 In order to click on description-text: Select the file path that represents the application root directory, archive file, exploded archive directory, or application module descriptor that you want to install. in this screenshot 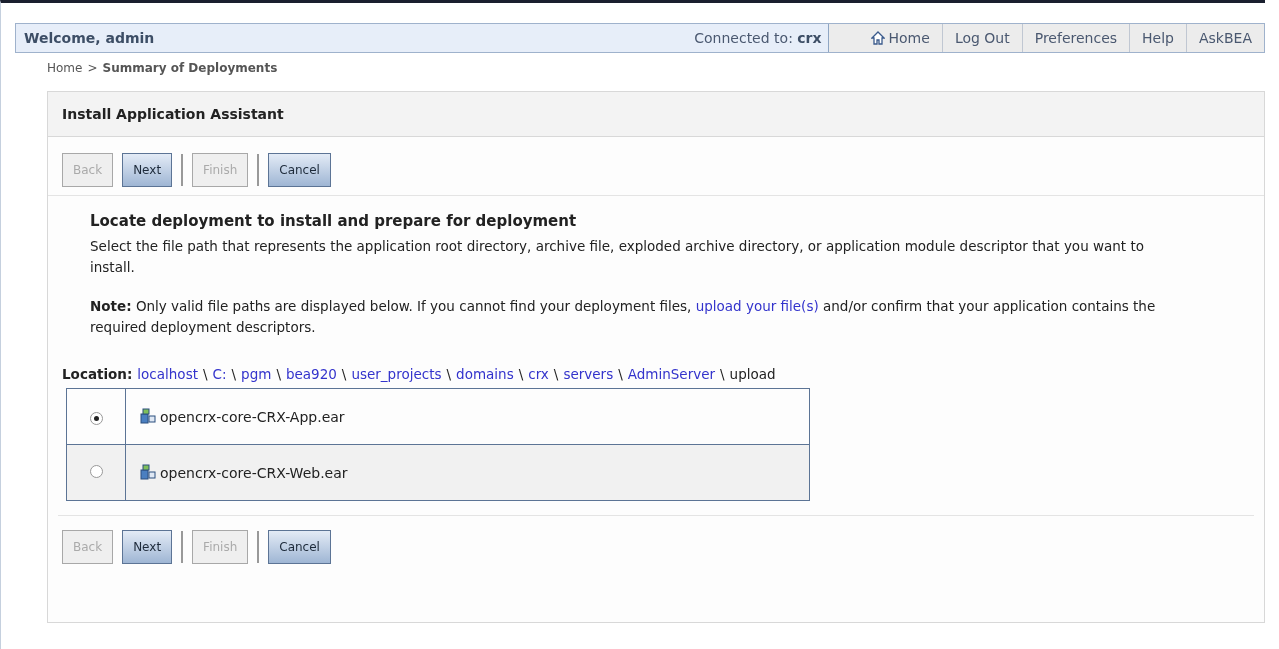, I will do `click(617, 257)`.